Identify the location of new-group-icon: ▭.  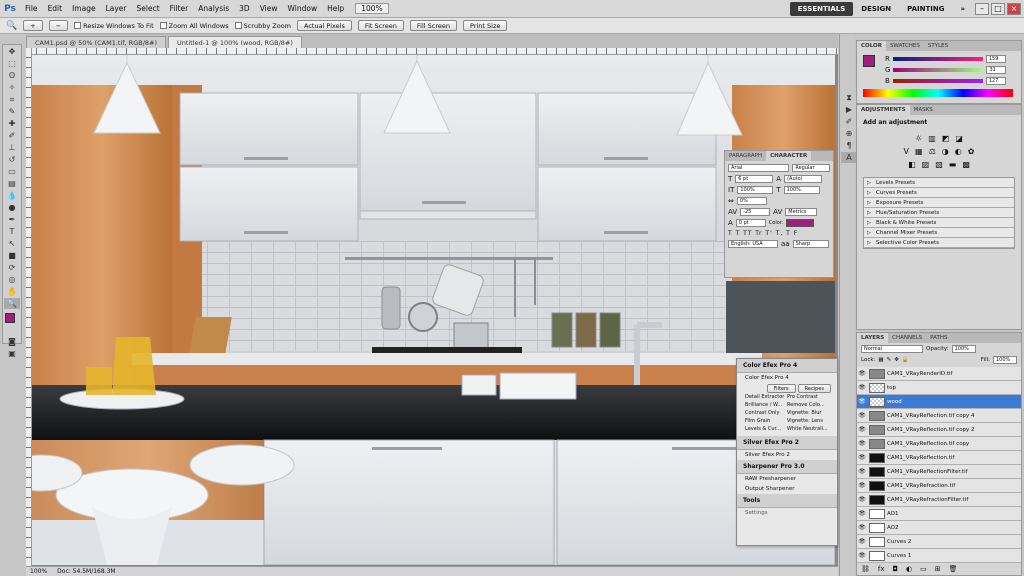
(923, 569).